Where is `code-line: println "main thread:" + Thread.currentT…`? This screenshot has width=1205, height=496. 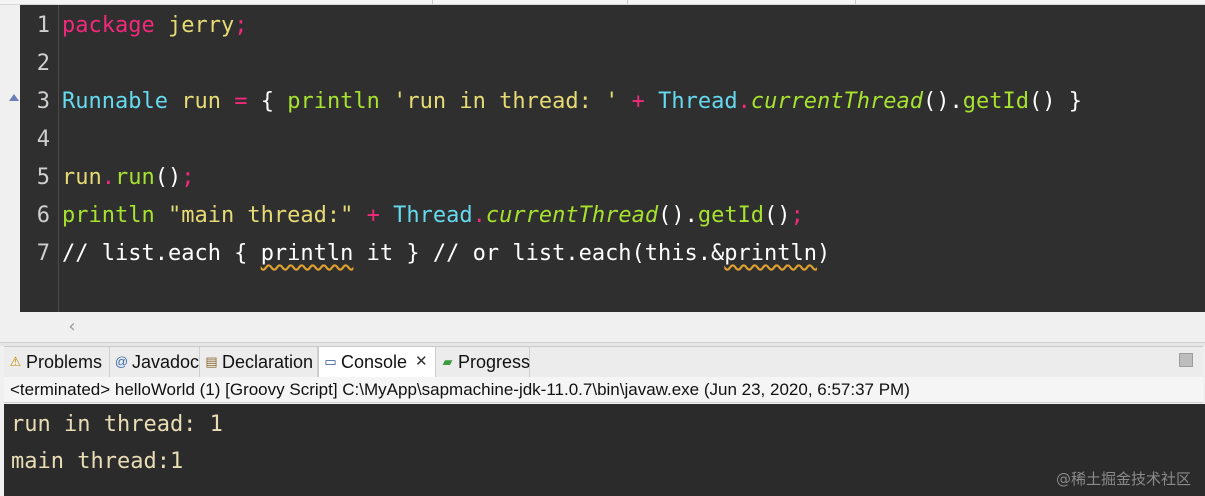
code-line: println "main thread:" + Thread.currentT… is located at coordinates (433, 216).